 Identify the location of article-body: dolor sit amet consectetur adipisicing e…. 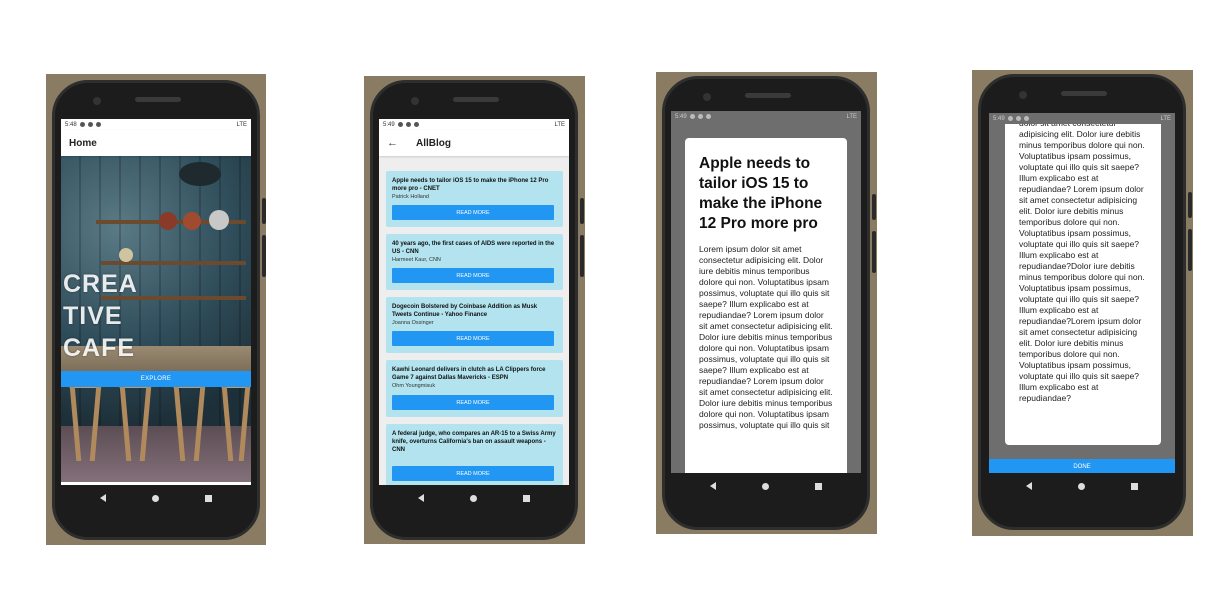
(1082, 263).